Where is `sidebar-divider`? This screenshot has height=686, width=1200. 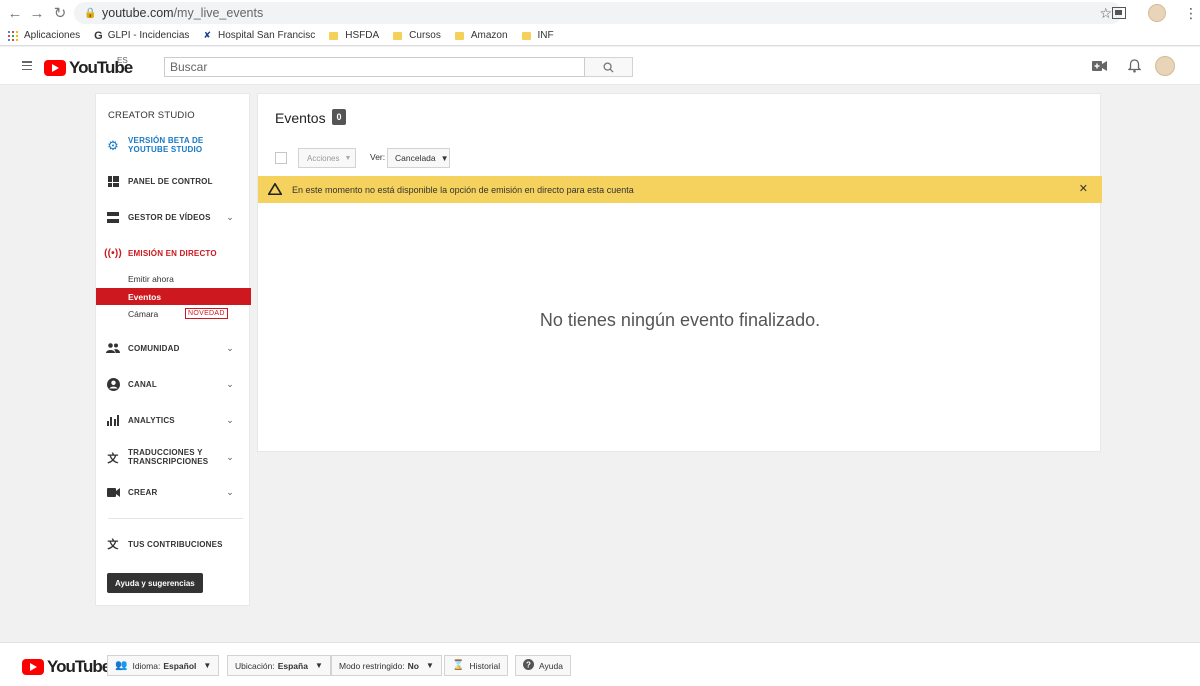
sidebar-divider is located at coordinates (175, 518).